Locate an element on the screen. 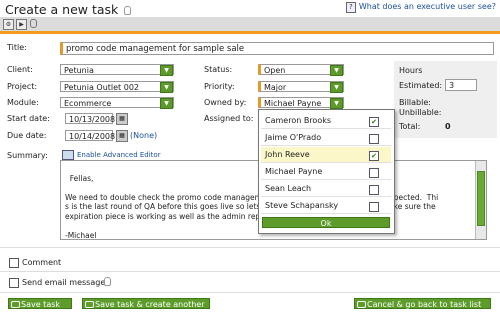 This screenshot has height=319, width=500. module-select: Ecommerce ▼ is located at coordinates (117, 103).